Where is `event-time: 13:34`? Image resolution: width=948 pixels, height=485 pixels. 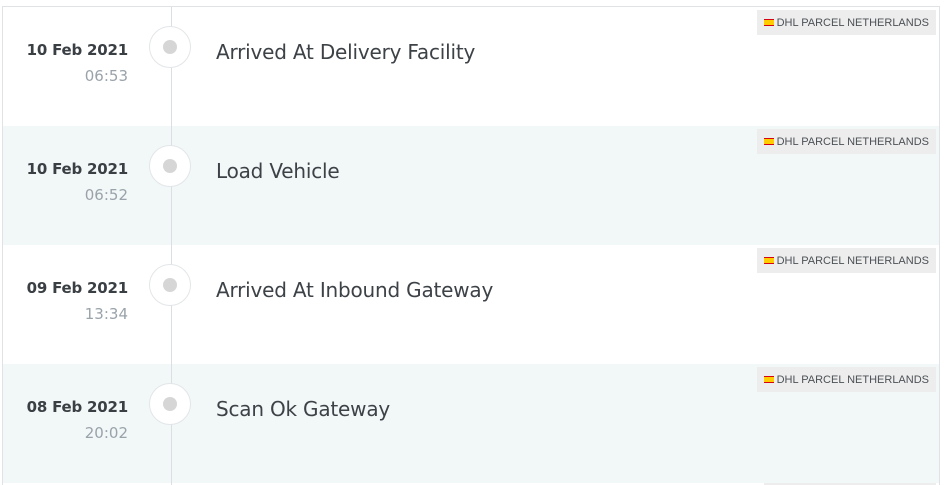
event-time: 13:34 is located at coordinates (106, 314).